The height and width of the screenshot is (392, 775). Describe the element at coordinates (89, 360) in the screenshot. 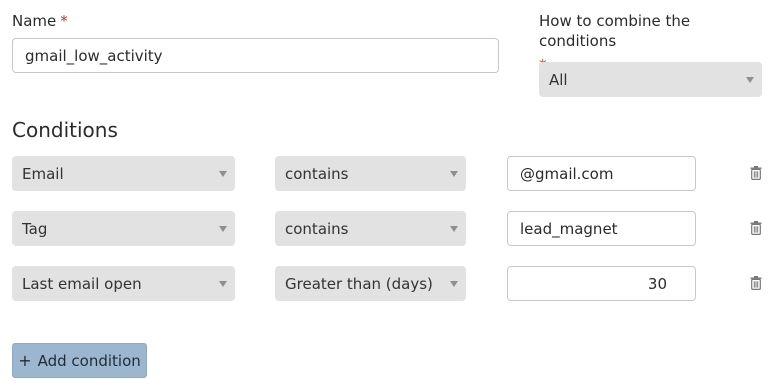

I see `add-condition-label: Add condition` at that location.